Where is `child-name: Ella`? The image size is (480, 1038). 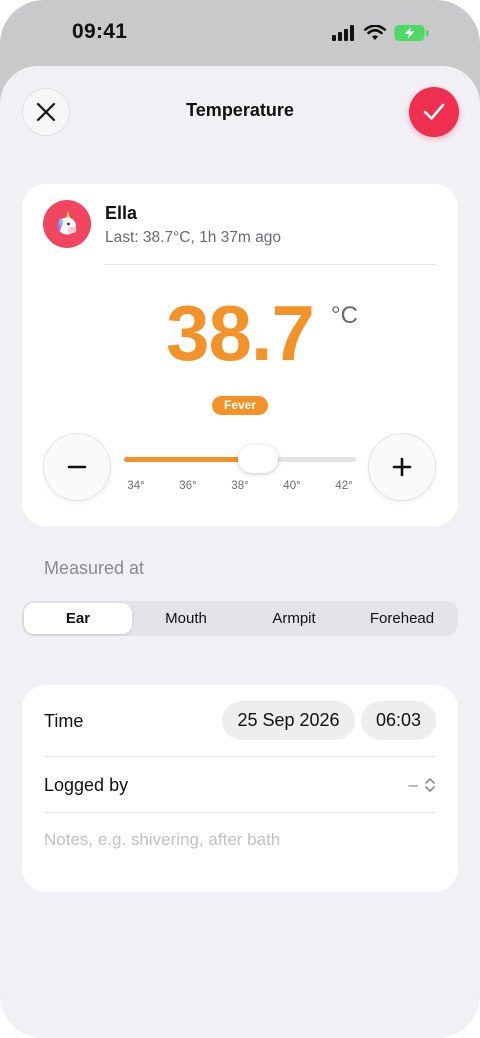 child-name: Ella is located at coordinates (121, 213).